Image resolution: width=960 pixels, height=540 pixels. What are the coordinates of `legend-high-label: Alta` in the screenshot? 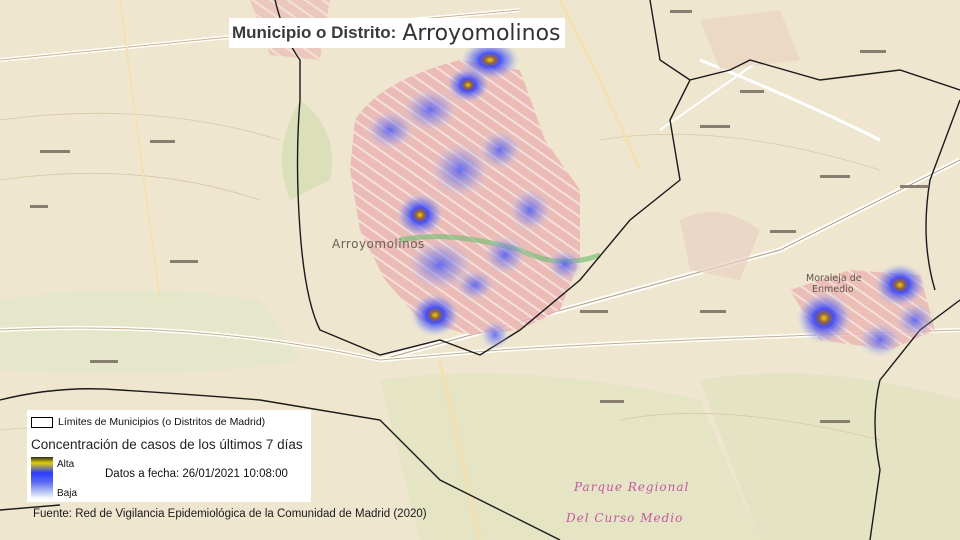 It's located at (66, 464).